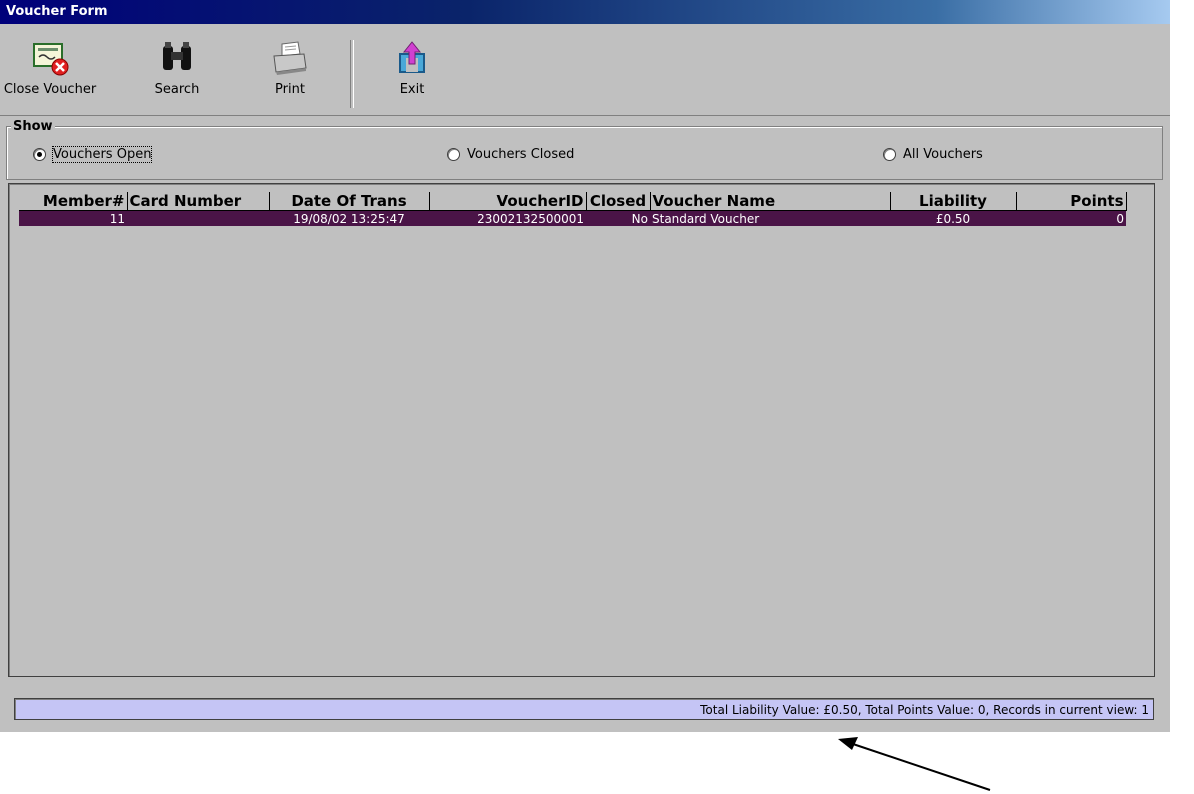  What do you see at coordinates (914, 764) in the screenshot?
I see `annotation-arrow` at bounding box center [914, 764].